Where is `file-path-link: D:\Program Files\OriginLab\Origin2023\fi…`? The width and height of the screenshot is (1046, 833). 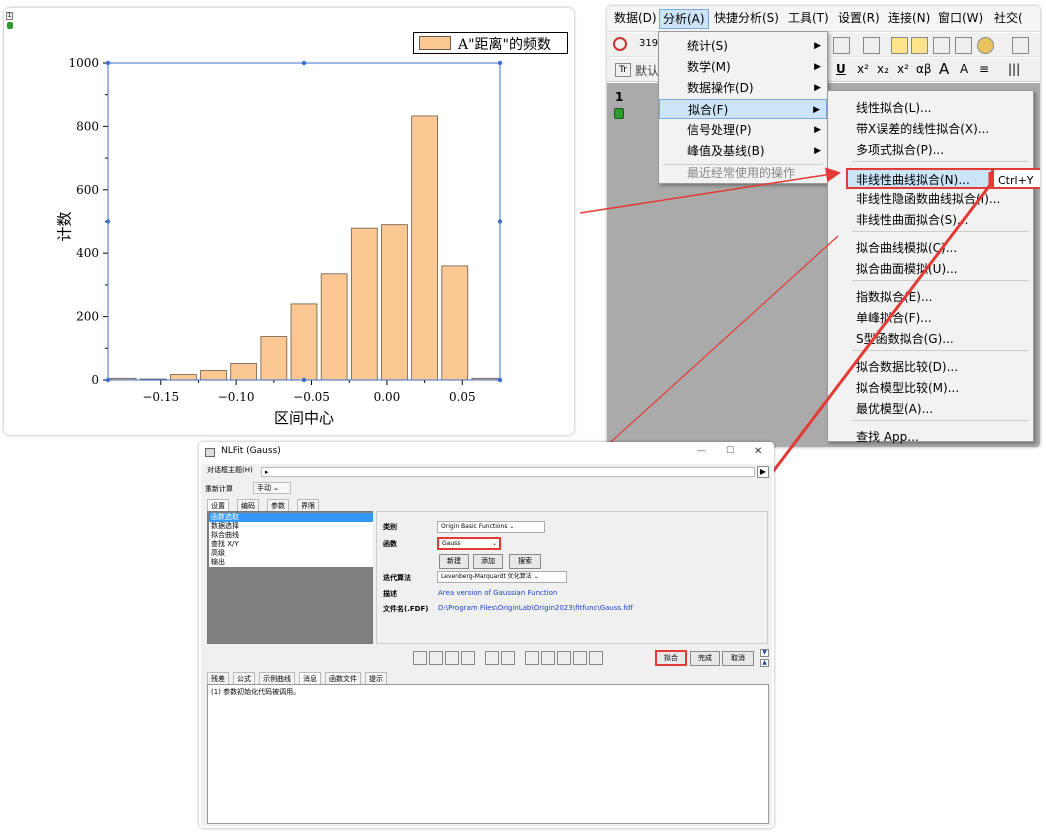
file-path-link: D:\Program Files\OriginLab\Origin2023\fi… is located at coordinates (535, 608).